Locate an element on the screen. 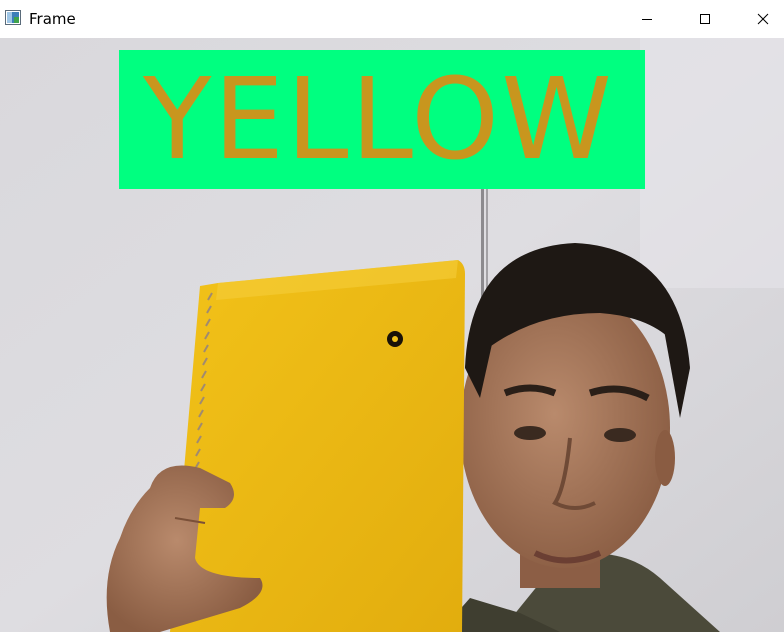 This screenshot has width=784, height=632. minimize-icon is located at coordinates (647, 19).